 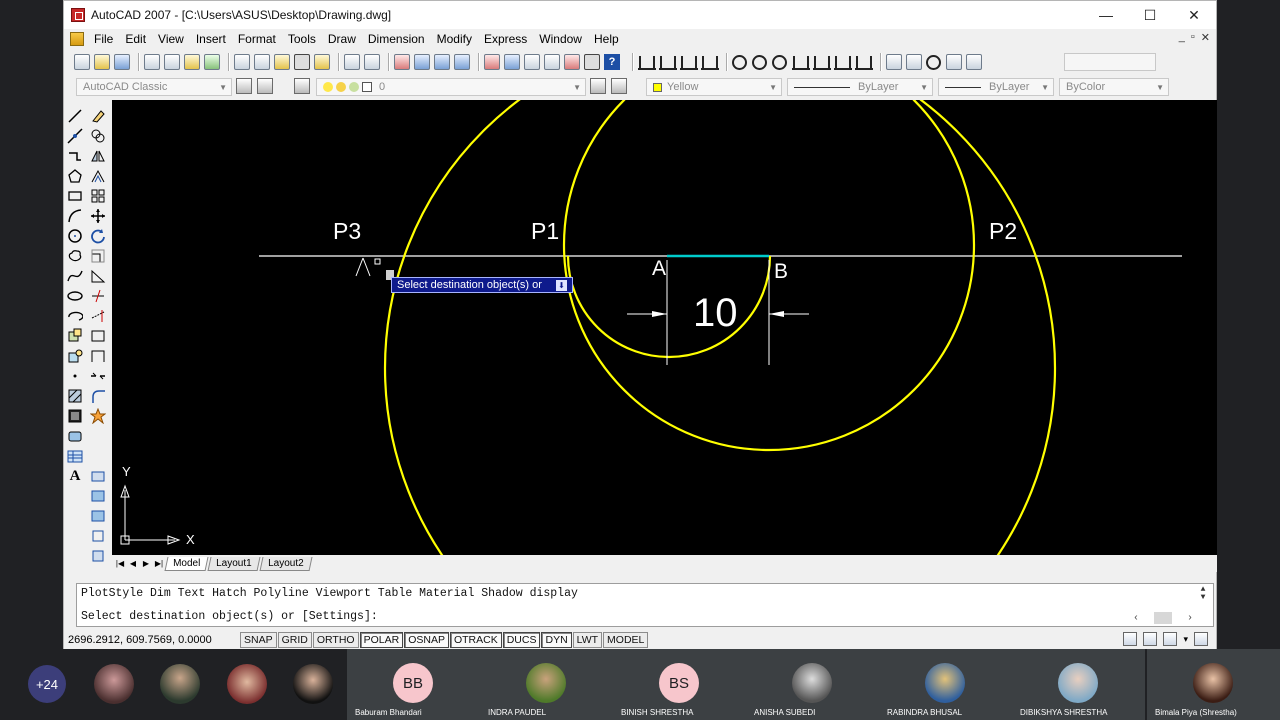 What do you see at coordinates (135, 39) in the screenshot?
I see `menu-edit: Edit` at bounding box center [135, 39].